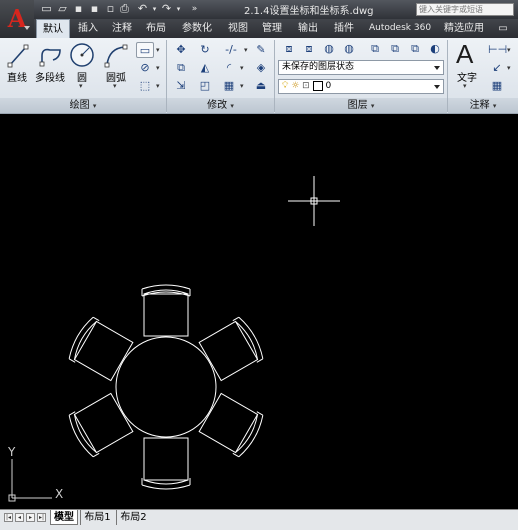 Image resolution: width=518 pixels, height=530 pixels. I want to click on draw-panel-title: 绘图 ▾, so click(83, 105).